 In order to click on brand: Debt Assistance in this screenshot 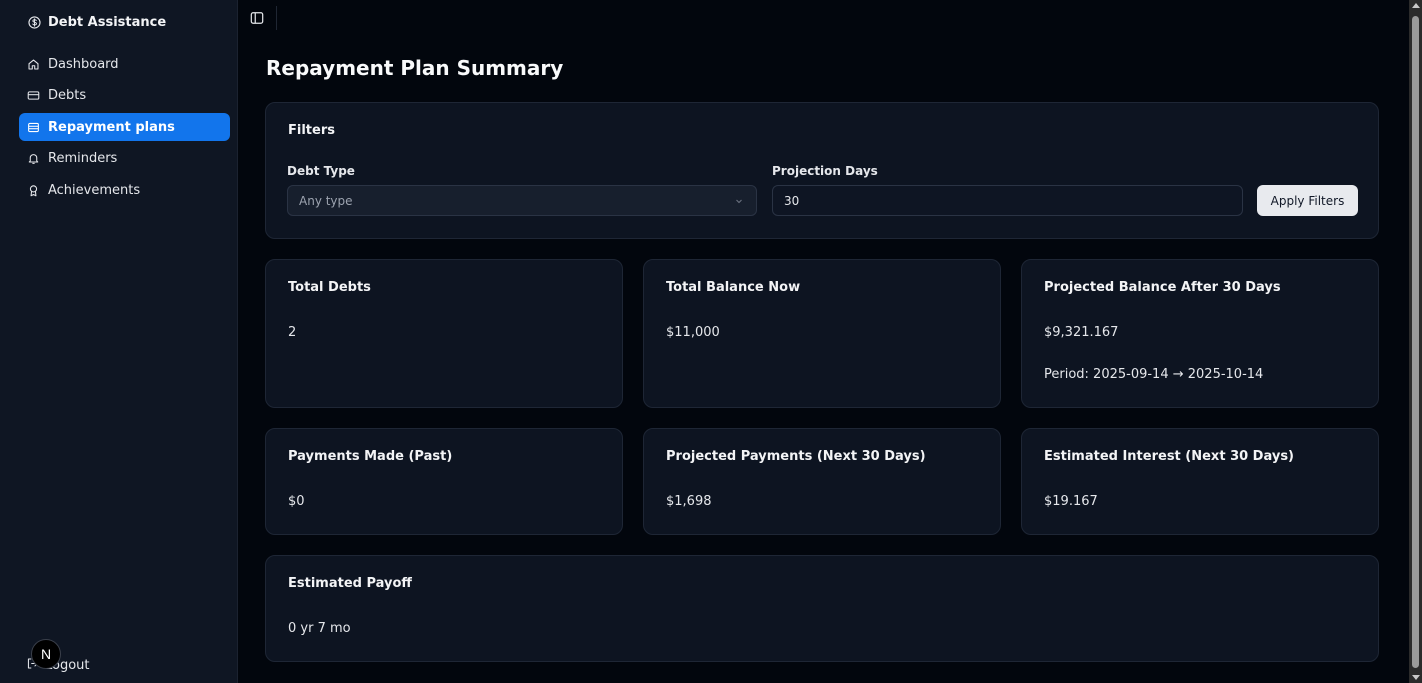, I will do `click(97, 22)`.